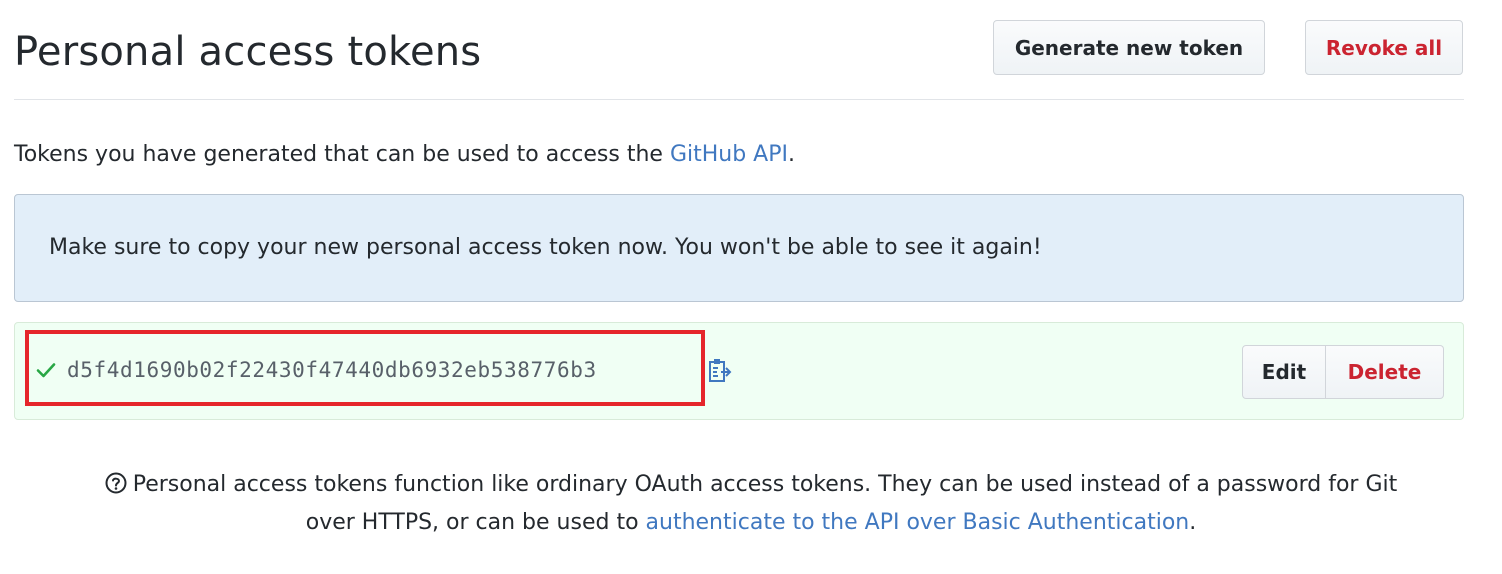 The width and height of the screenshot is (1502, 574). Describe the element at coordinates (1193, 522) in the screenshot. I see `note-line-2-suffix: .` at that location.